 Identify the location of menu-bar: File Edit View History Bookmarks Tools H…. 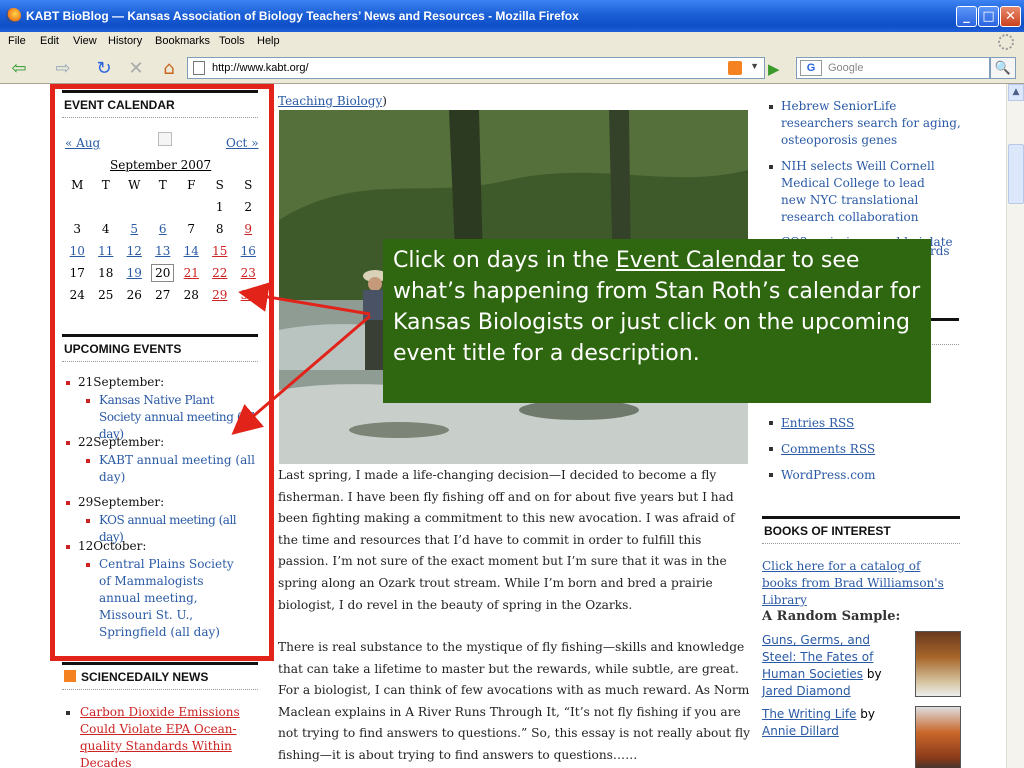
(512, 42).